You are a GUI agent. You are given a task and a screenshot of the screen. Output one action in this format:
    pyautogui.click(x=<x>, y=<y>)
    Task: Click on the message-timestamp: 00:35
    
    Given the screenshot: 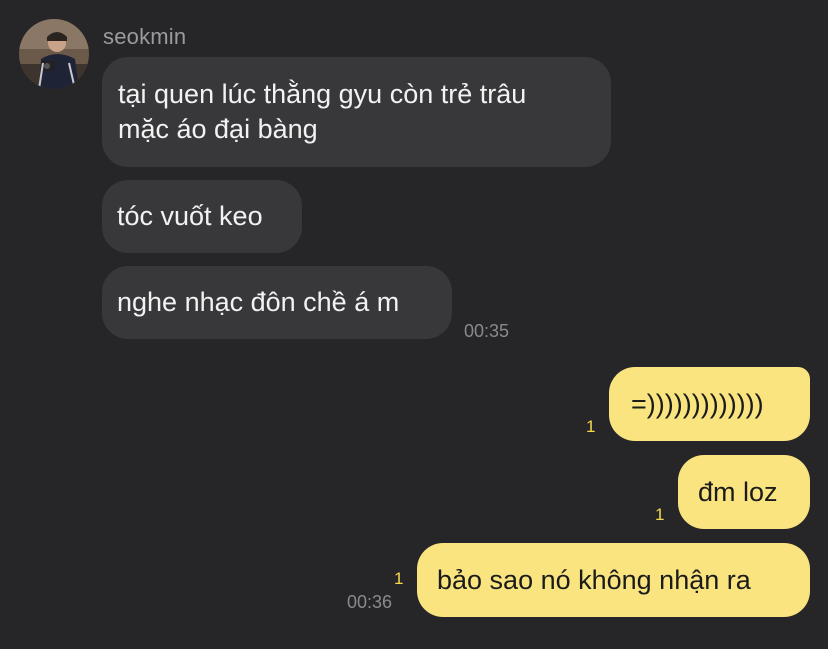 What is the action you would take?
    pyautogui.click(x=487, y=331)
    